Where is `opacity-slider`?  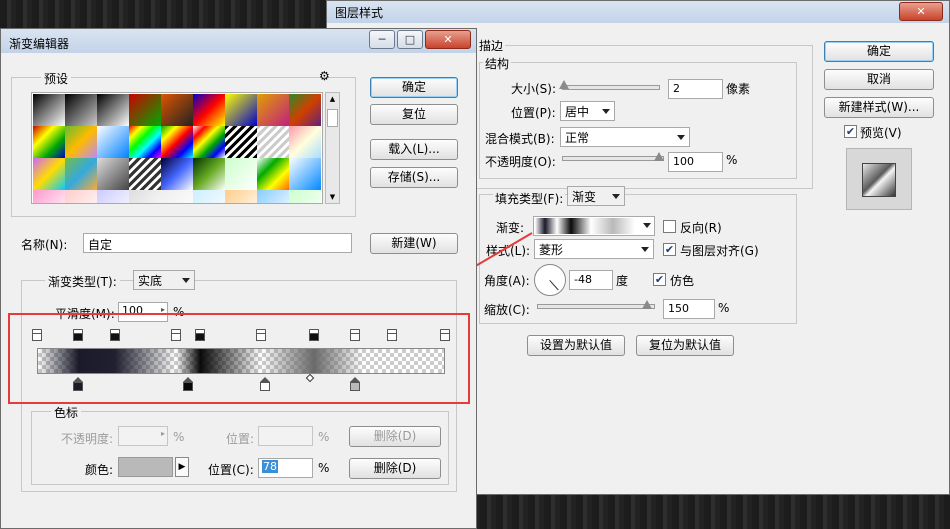
opacity-slider is located at coordinates (613, 158).